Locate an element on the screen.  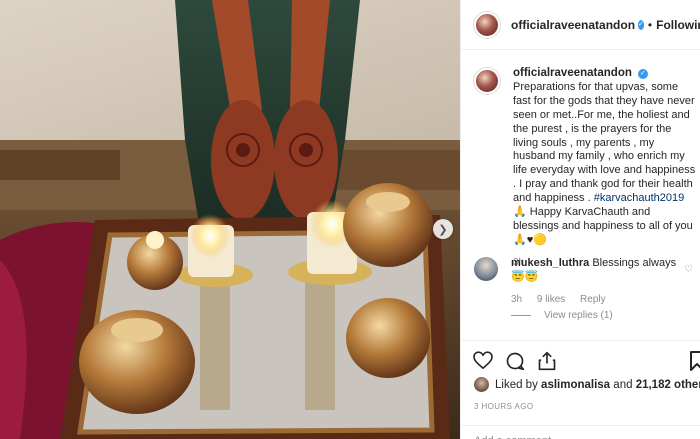
likes-summary: Liked by aslimonalisa and 21,182 others is located at coordinates (587, 384).